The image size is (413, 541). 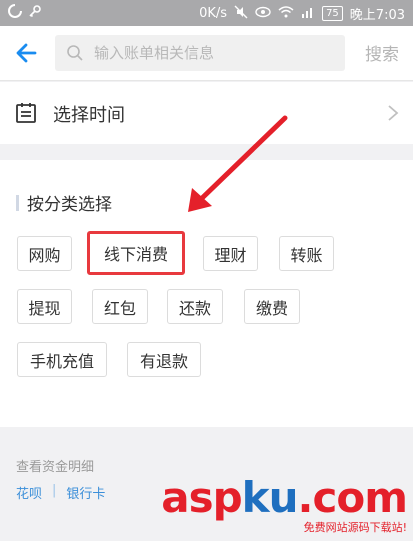 I want to click on tag-red-packet: 红包, so click(x=120, y=306).